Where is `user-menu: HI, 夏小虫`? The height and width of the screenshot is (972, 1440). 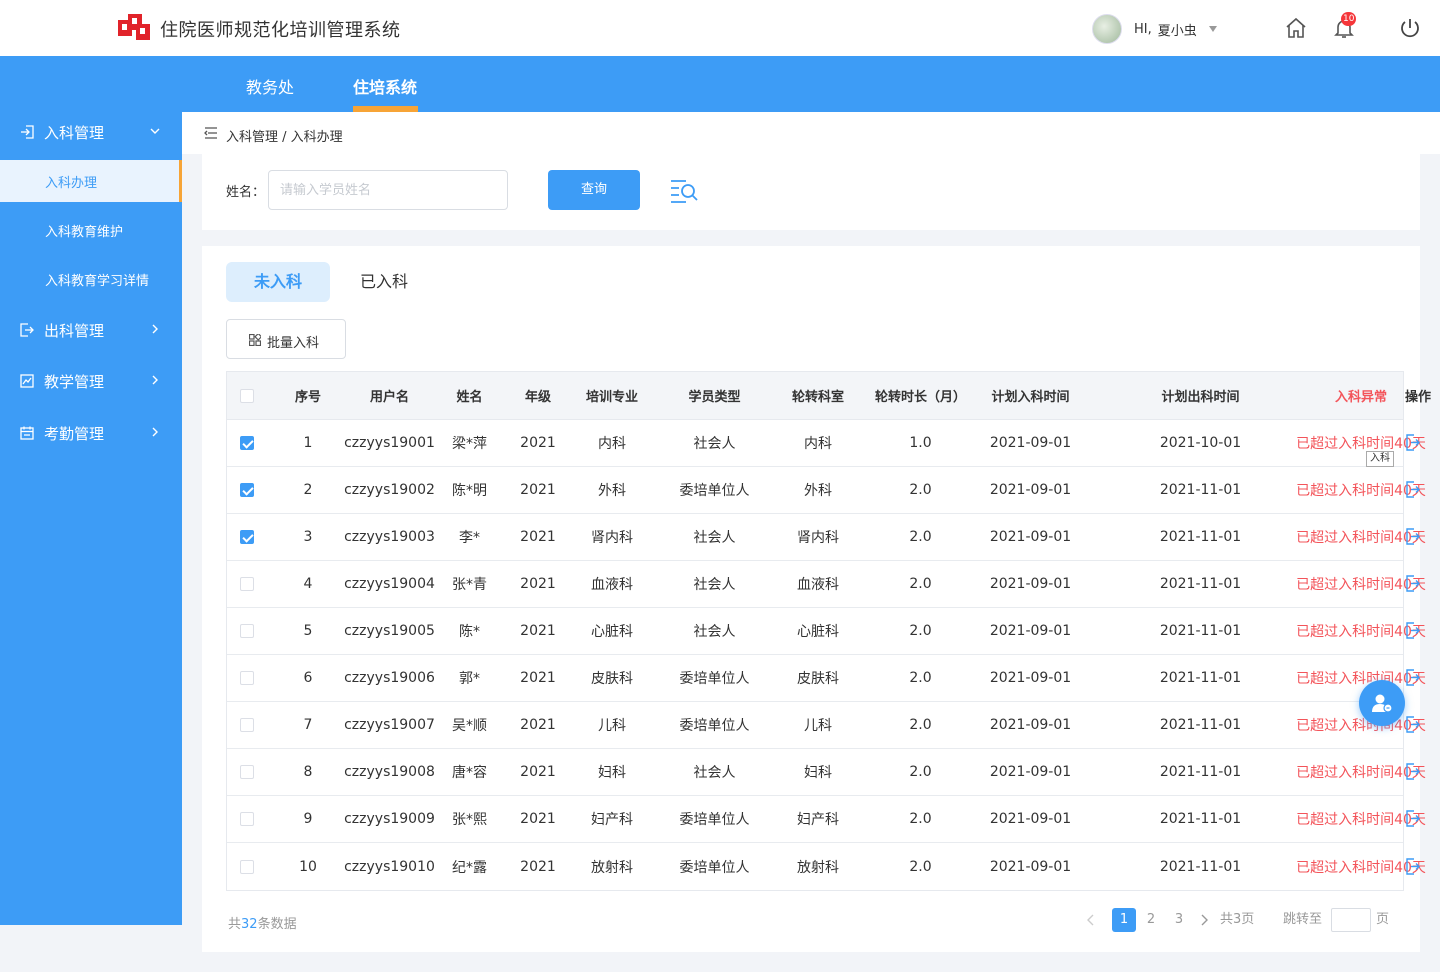
user-menu: HI, 夏小虫 is located at coordinates (1154, 29).